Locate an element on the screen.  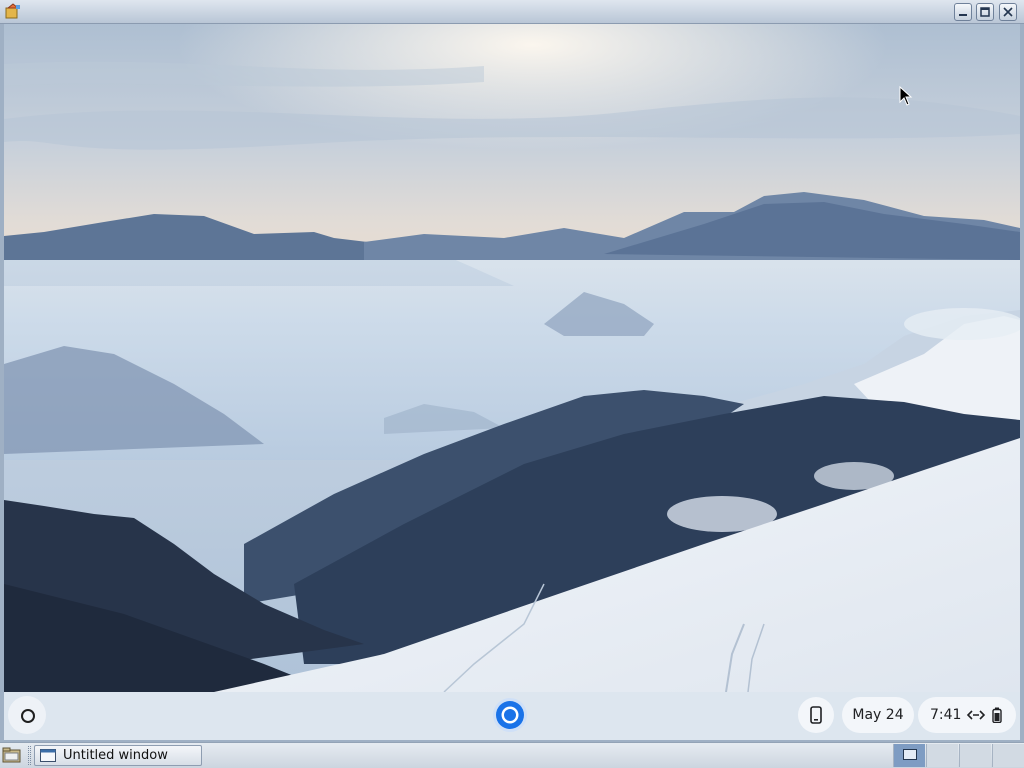
app-icon is located at coordinates (12, 11).